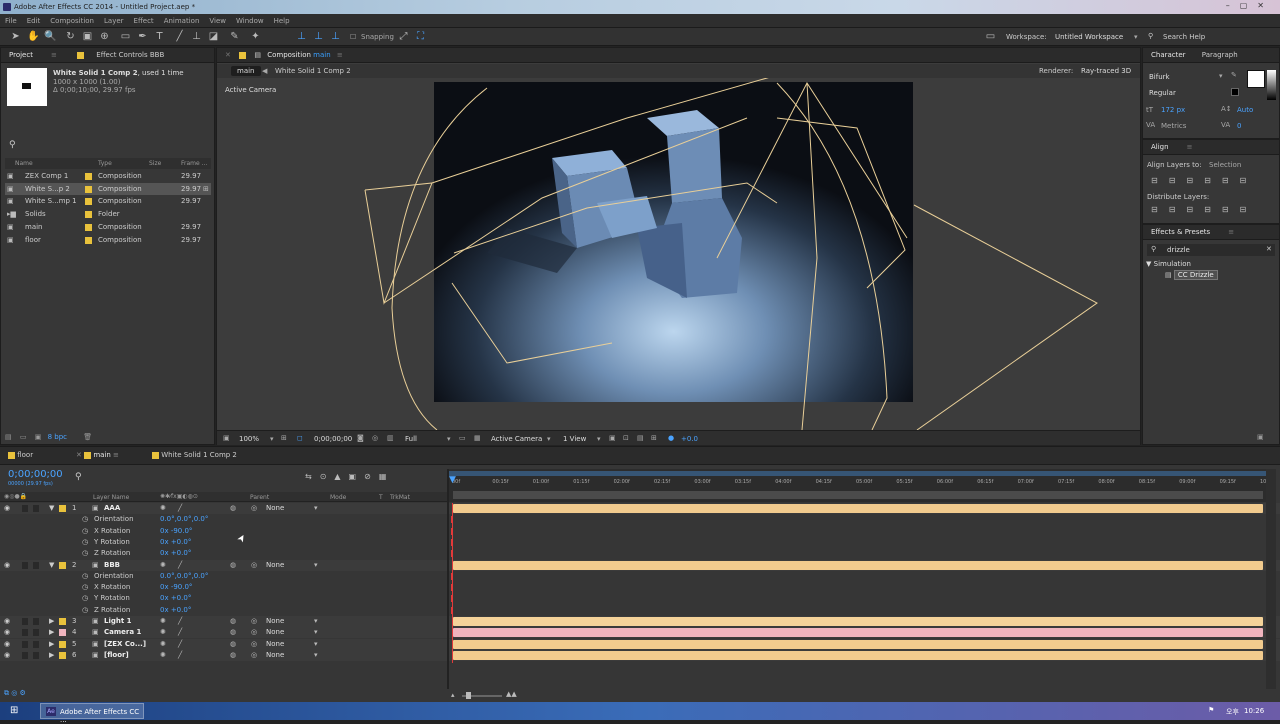  What do you see at coordinates (144, 19) in the screenshot?
I see `menu-effect: Effect` at bounding box center [144, 19].